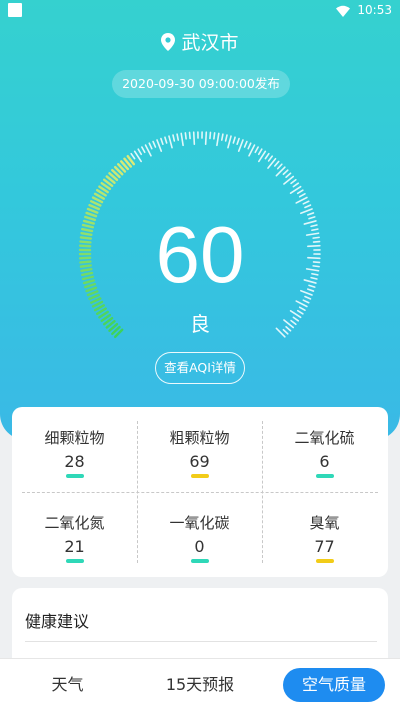  Describe the element at coordinates (200, 368) in the screenshot. I see `aqi-detail-button: 查看AQI详情` at that location.